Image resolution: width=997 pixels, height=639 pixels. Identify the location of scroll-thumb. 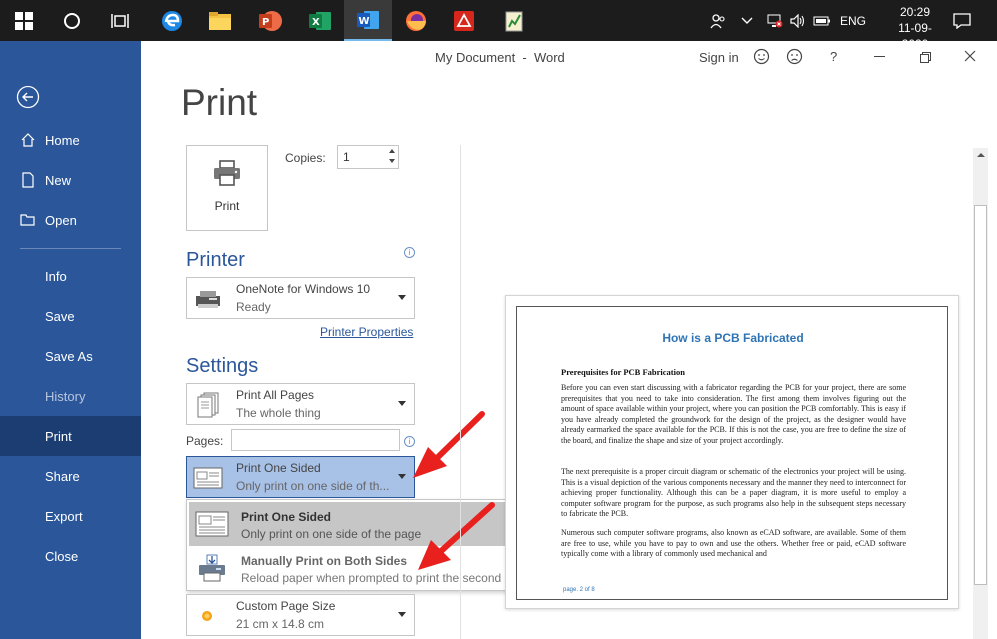
(980, 395).